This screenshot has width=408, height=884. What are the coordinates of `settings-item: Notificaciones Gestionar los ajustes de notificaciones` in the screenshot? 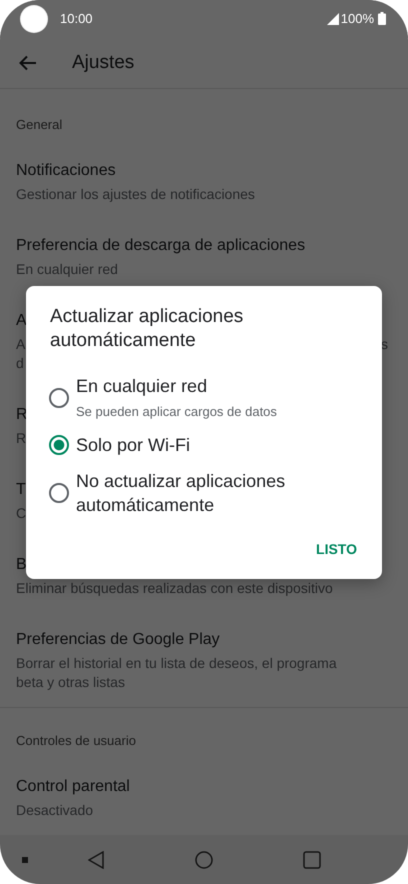 It's located at (204, 182).